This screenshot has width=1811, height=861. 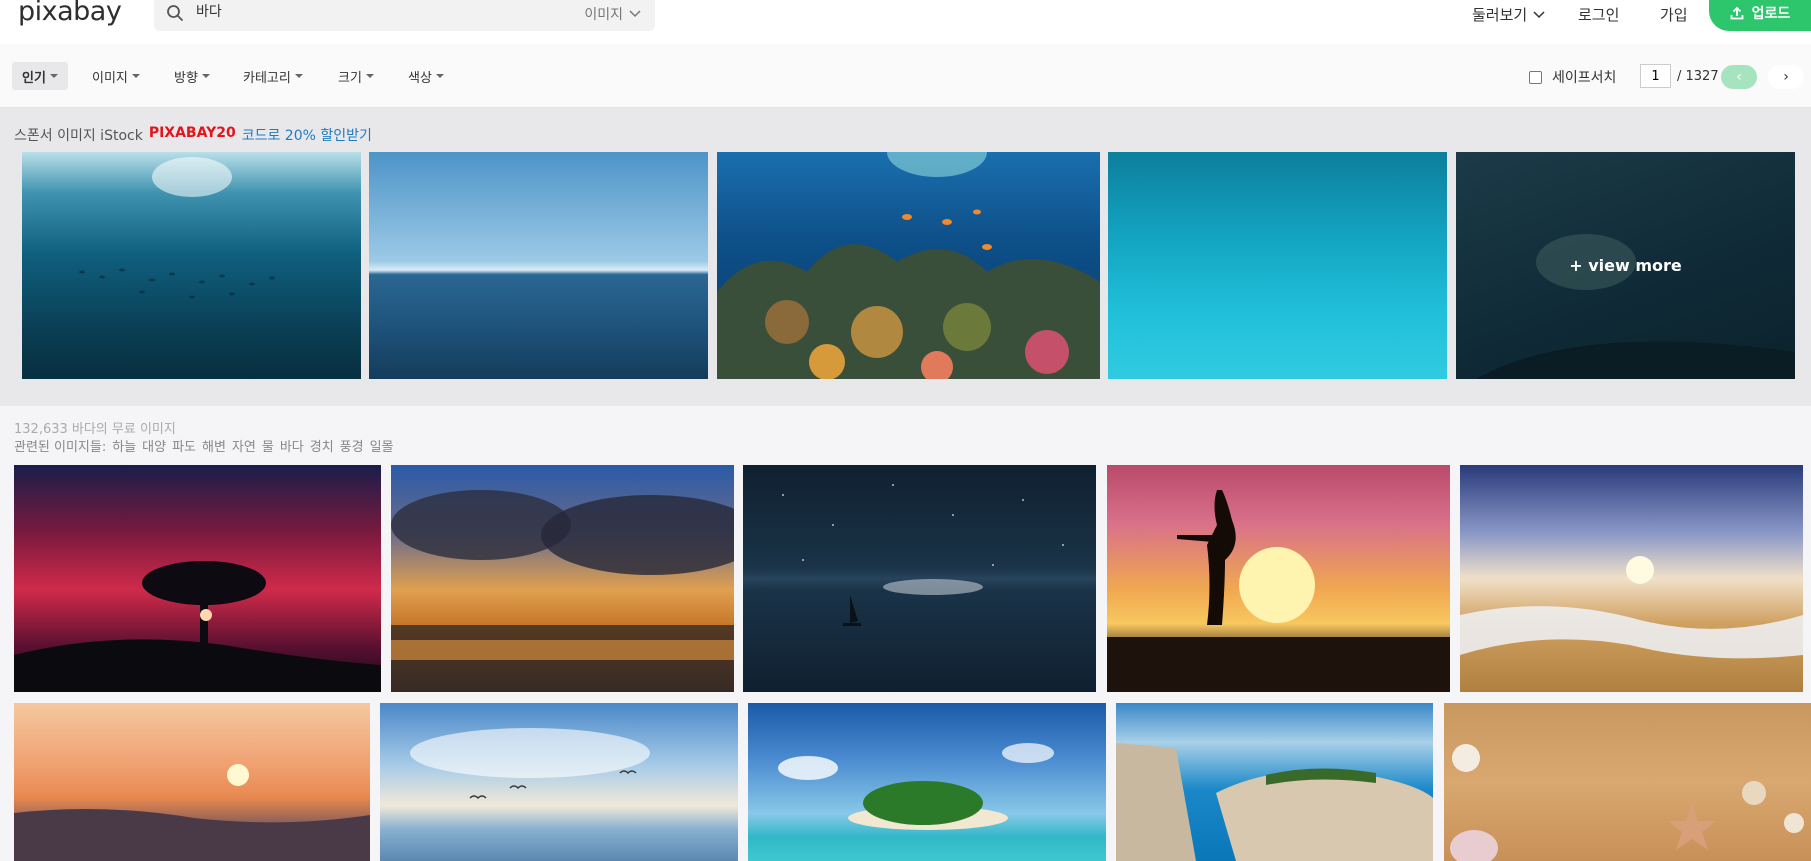 What do you see at coordinates (292, 445) in the screenshot?
I see `related-tag: 바다` at bounding box center [292, 445].